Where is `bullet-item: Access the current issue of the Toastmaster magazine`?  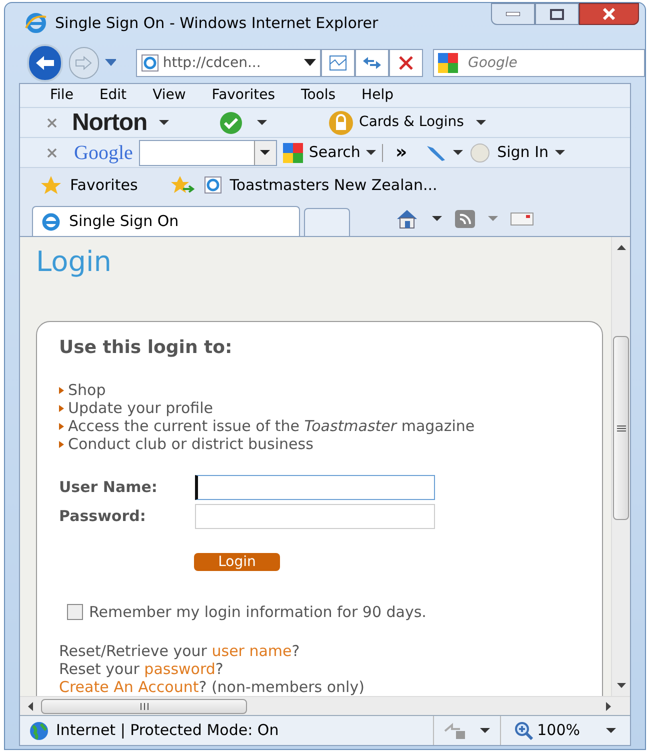 bullet-item: Access the current issue of the Toastmaster magazine is located at coordinates (271, 426).